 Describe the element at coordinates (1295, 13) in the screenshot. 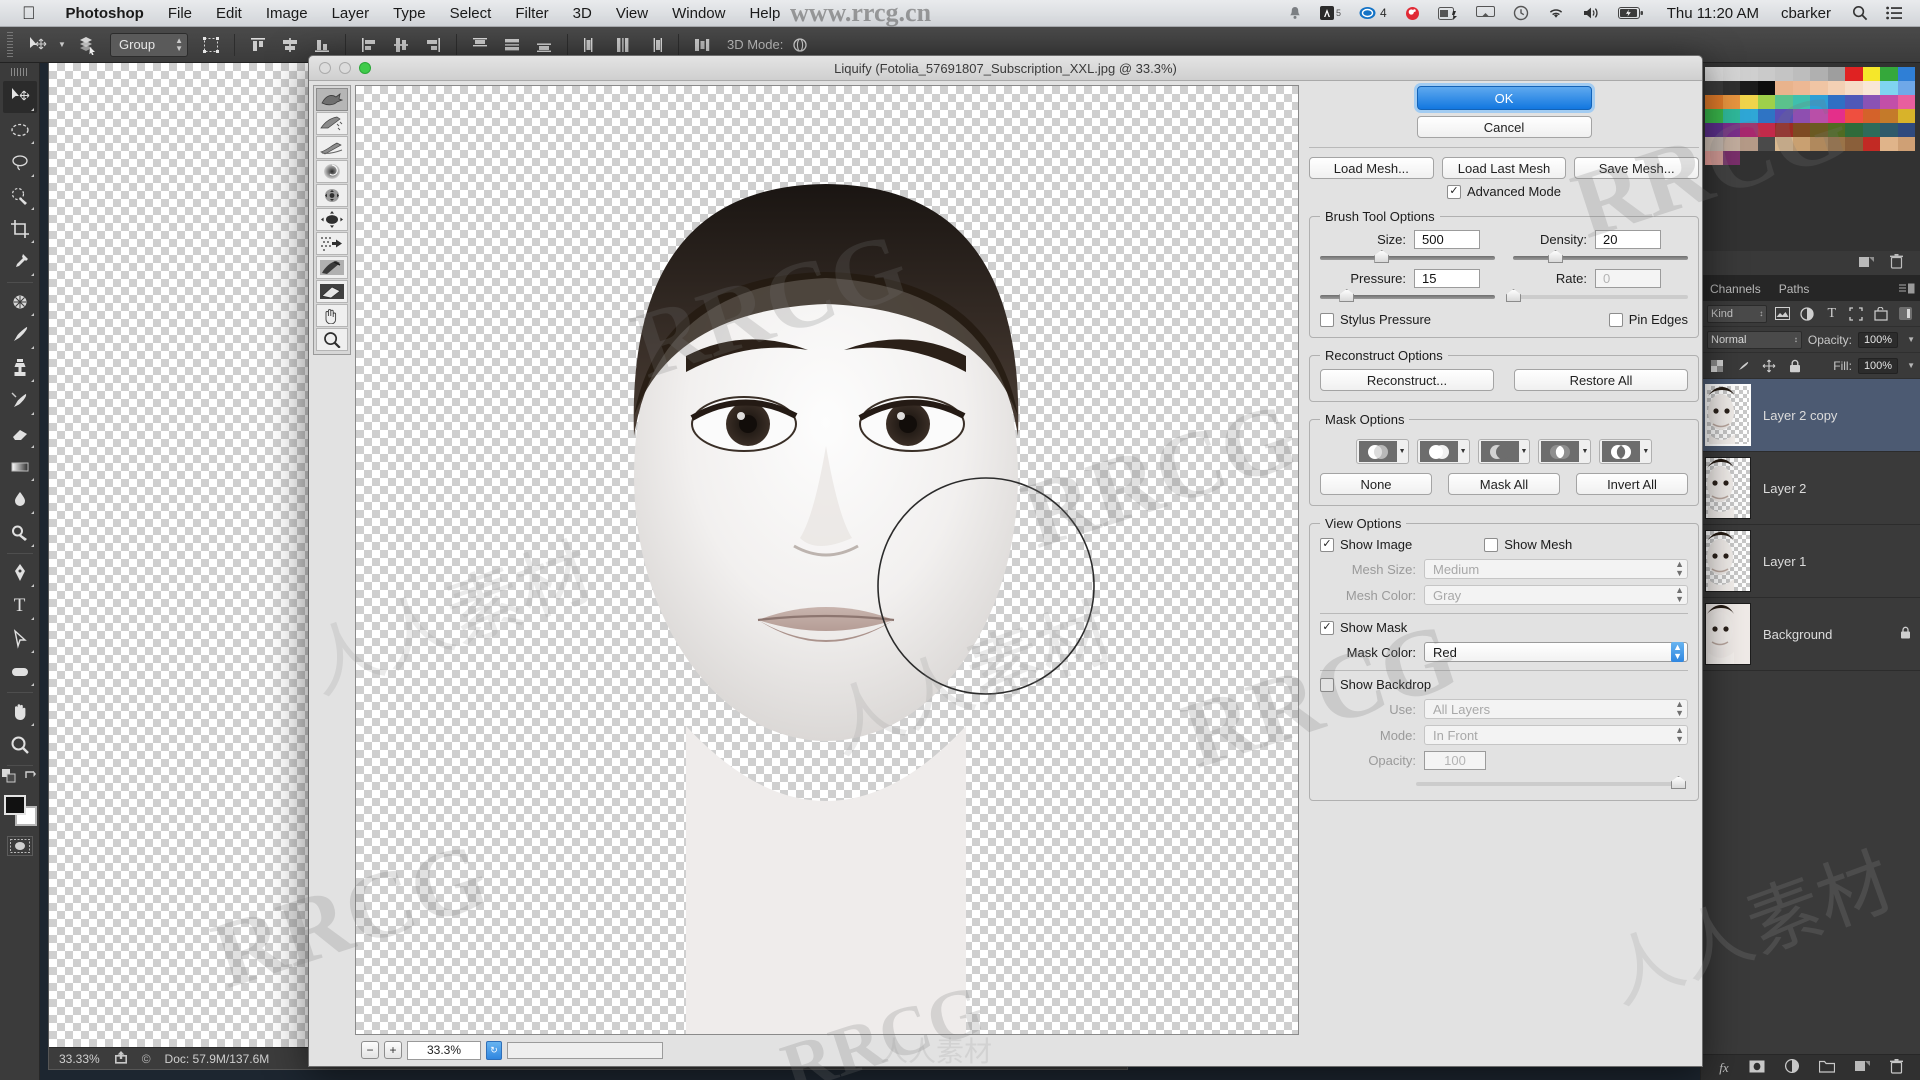

I see `bell-icon` at that location.